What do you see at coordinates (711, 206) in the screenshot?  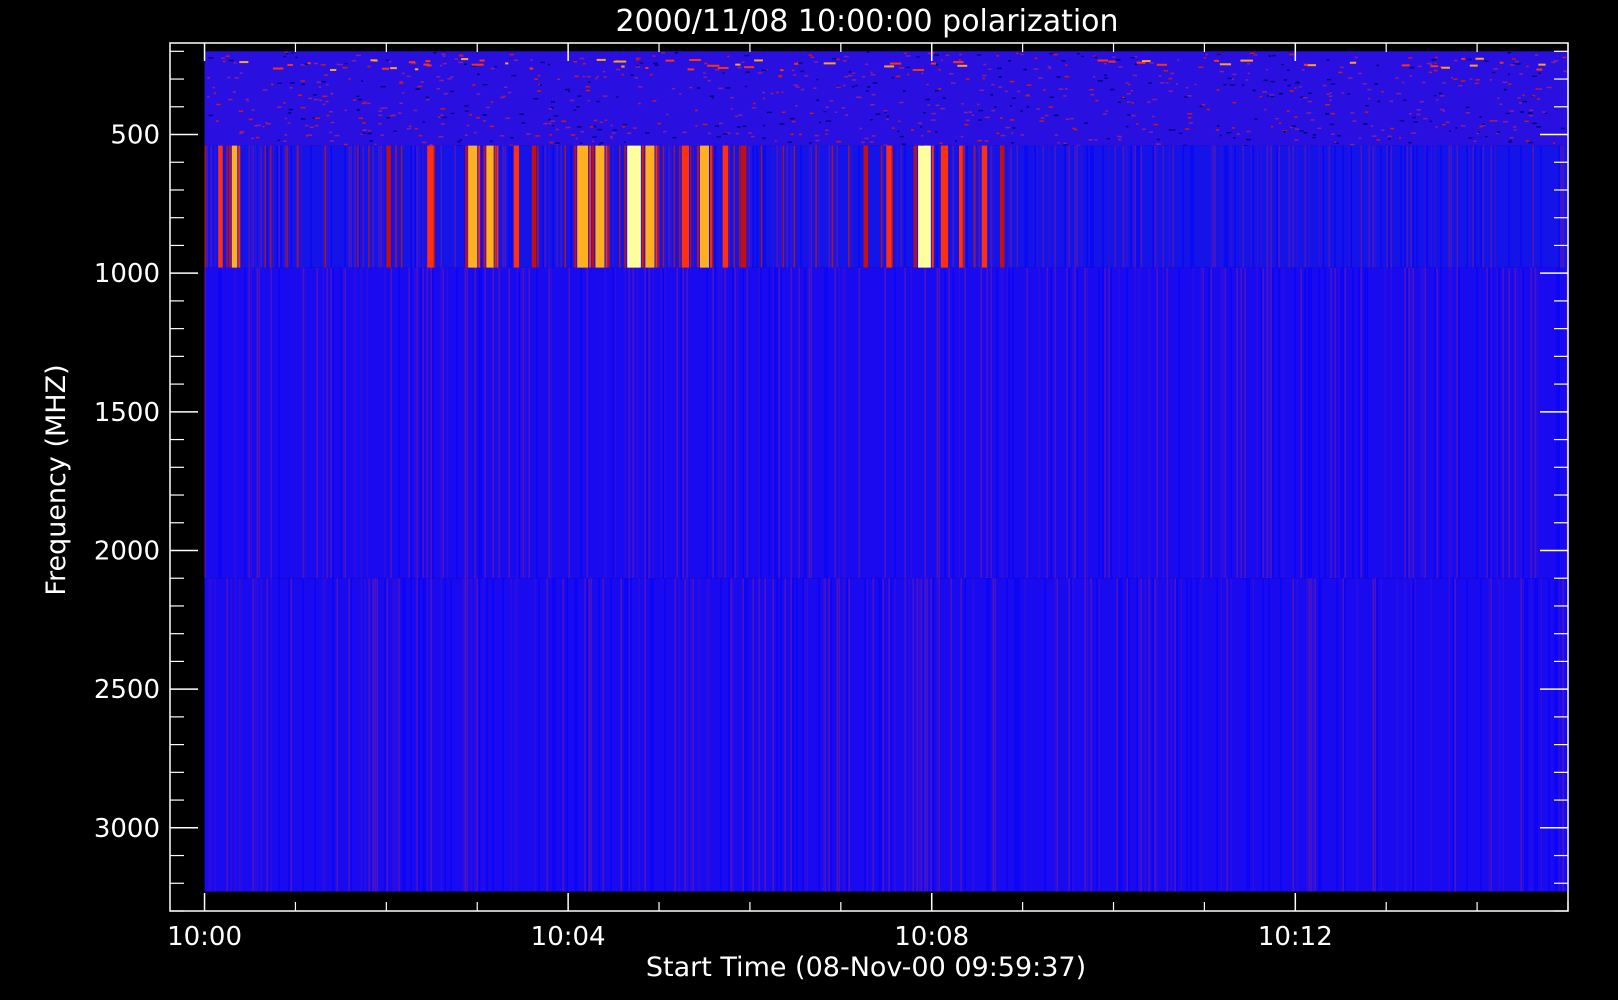 I see `burst-edge` at bounding box center [711, 206].